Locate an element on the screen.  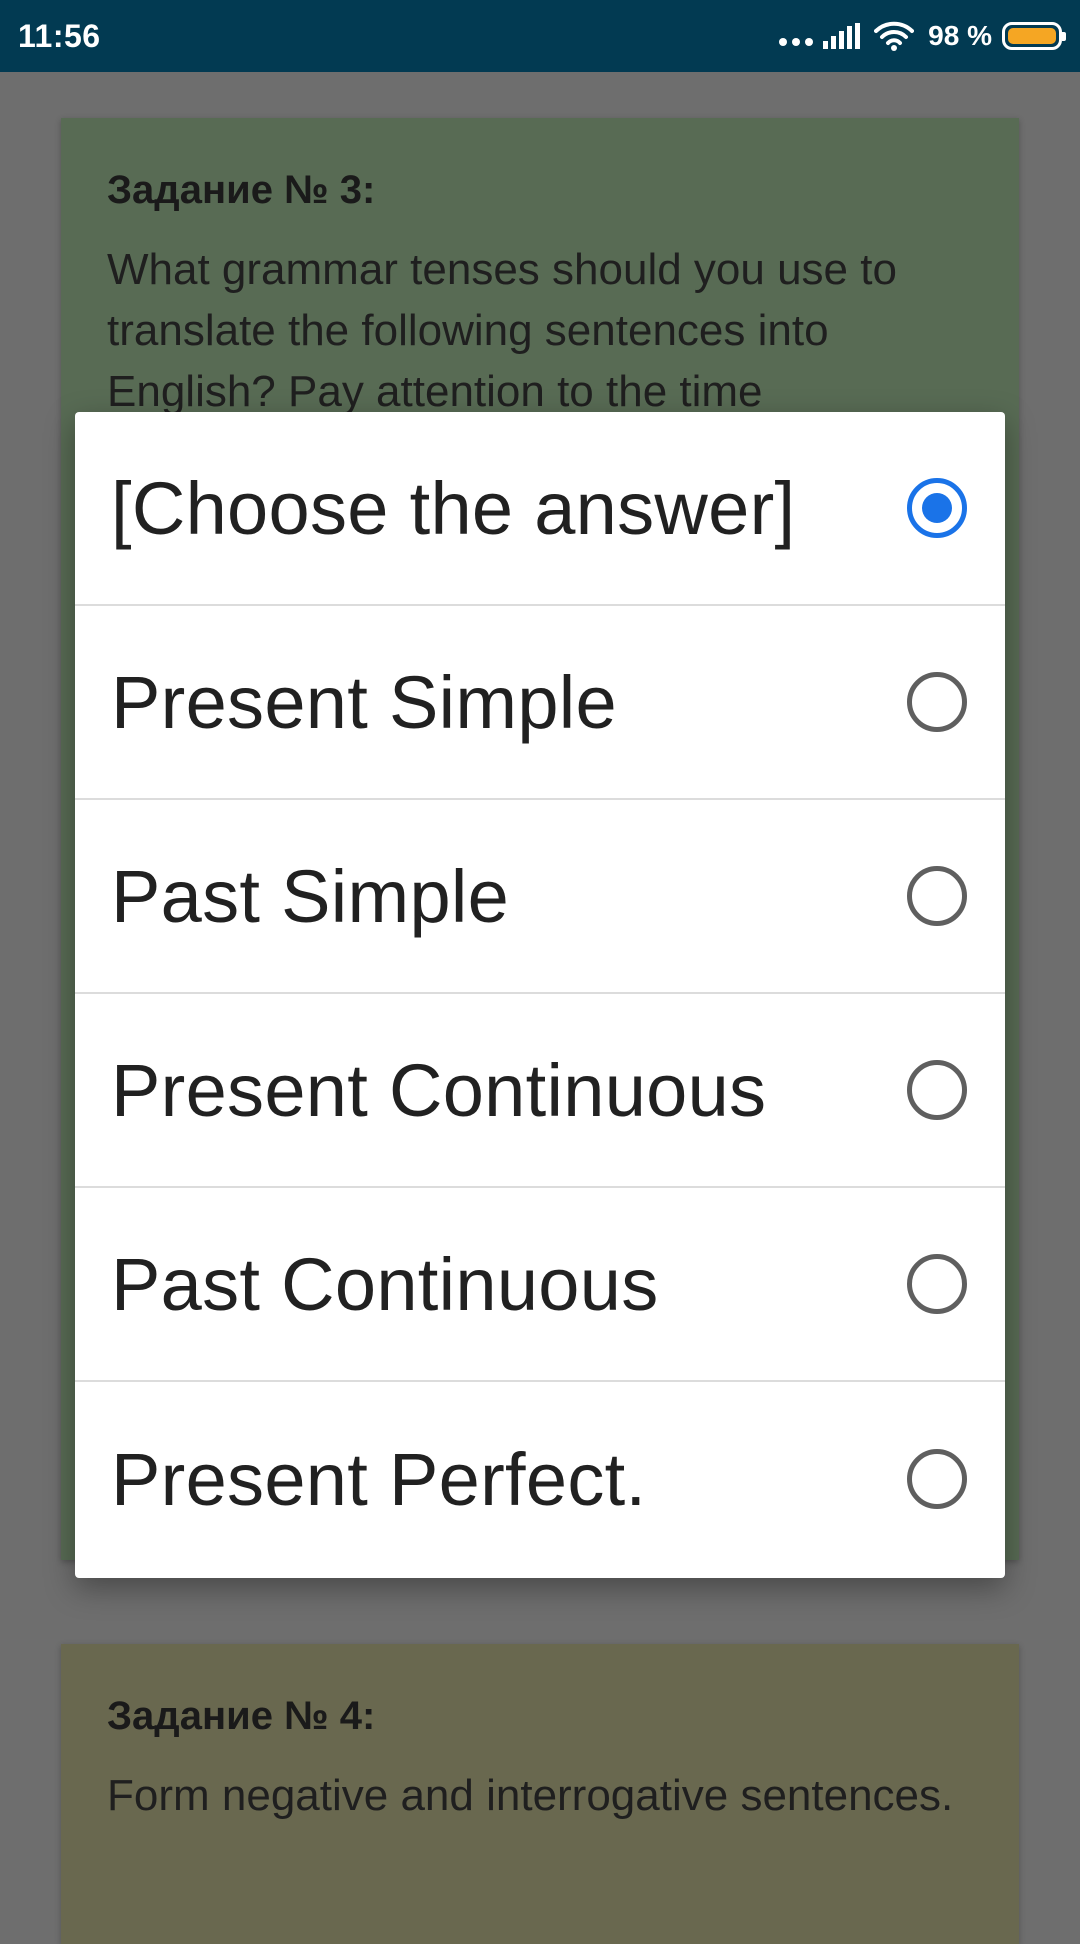
task-title: Задание № 3: is located at coordinates (241, 190).